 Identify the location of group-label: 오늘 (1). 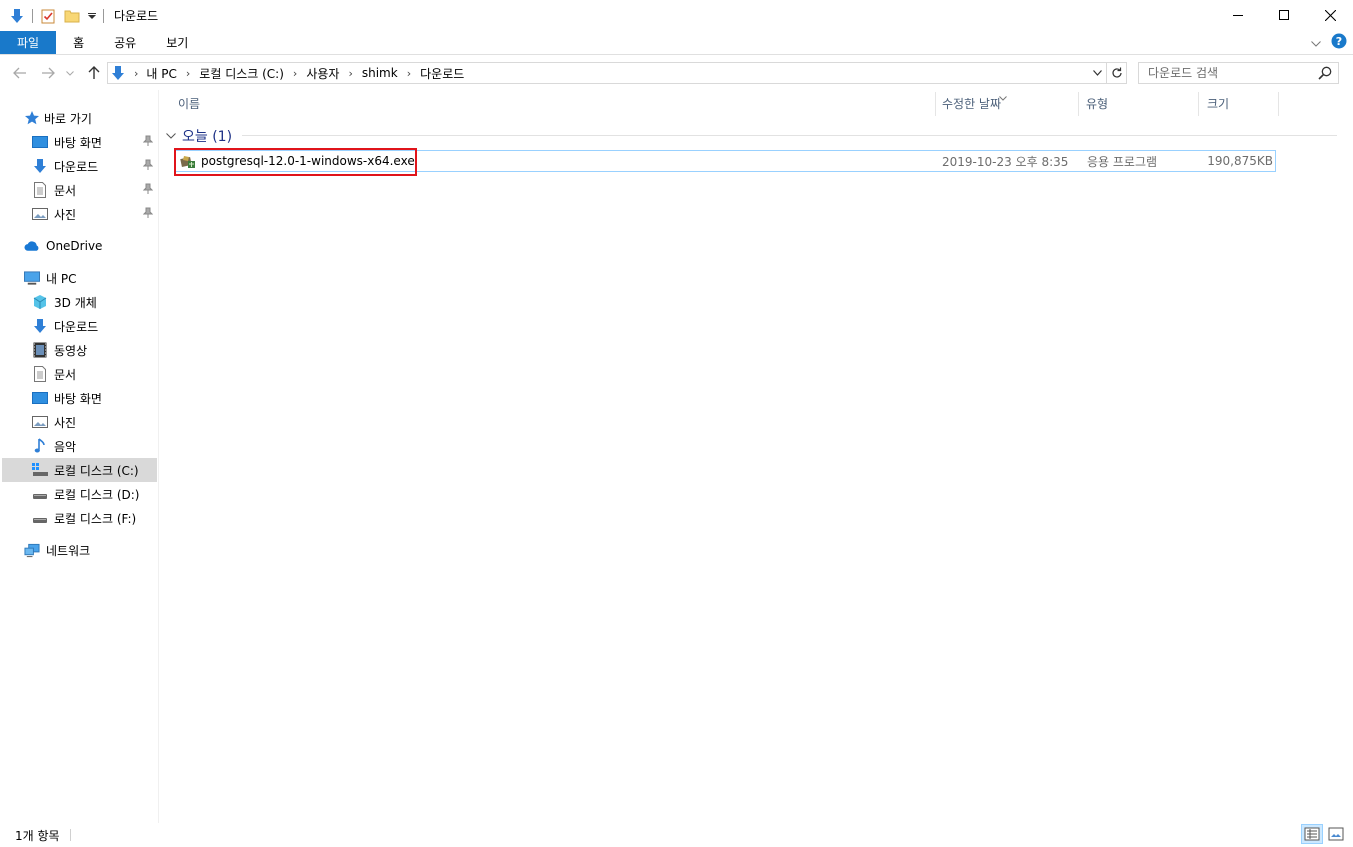
(207, 137).